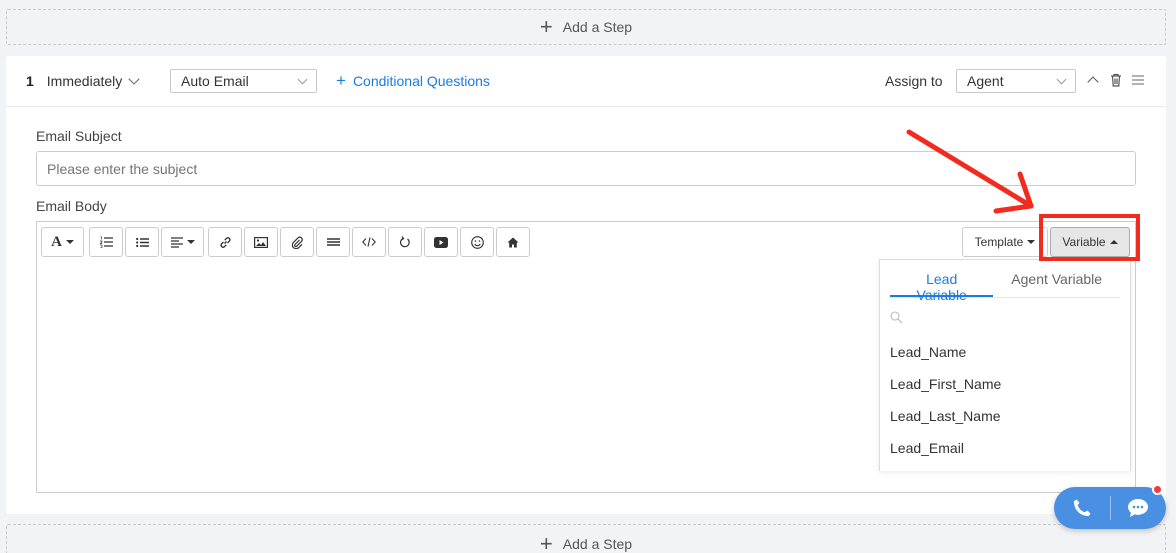 Image resolution: width=1176 pixels, height=553 pixels. Describe the element at coordinates (1005, 317) in the screenshot. I see `variable-search` at that location.